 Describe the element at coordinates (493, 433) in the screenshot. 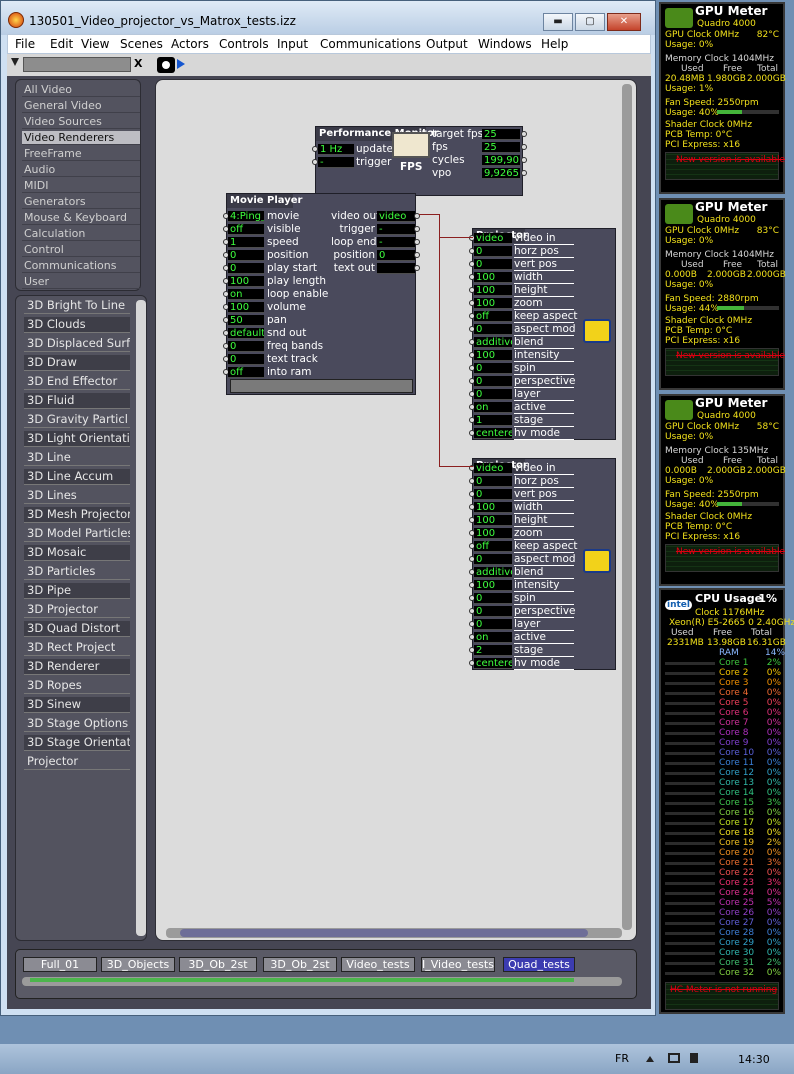

I see `projector-input-value: centere` at that location.